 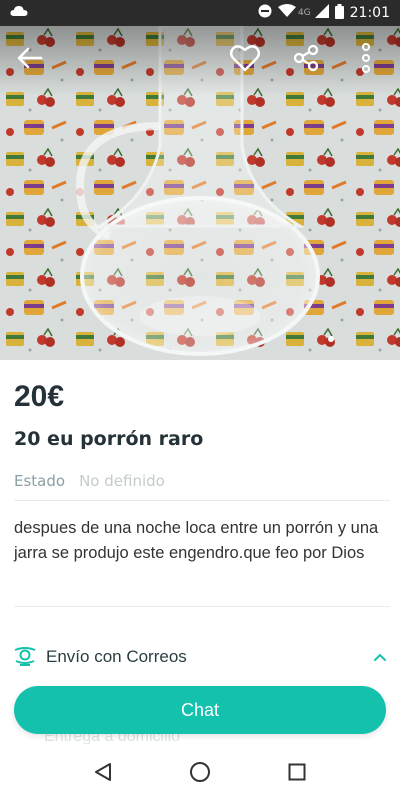 I want to click on do-not-disturb-icon, so click(x=265, y=13).